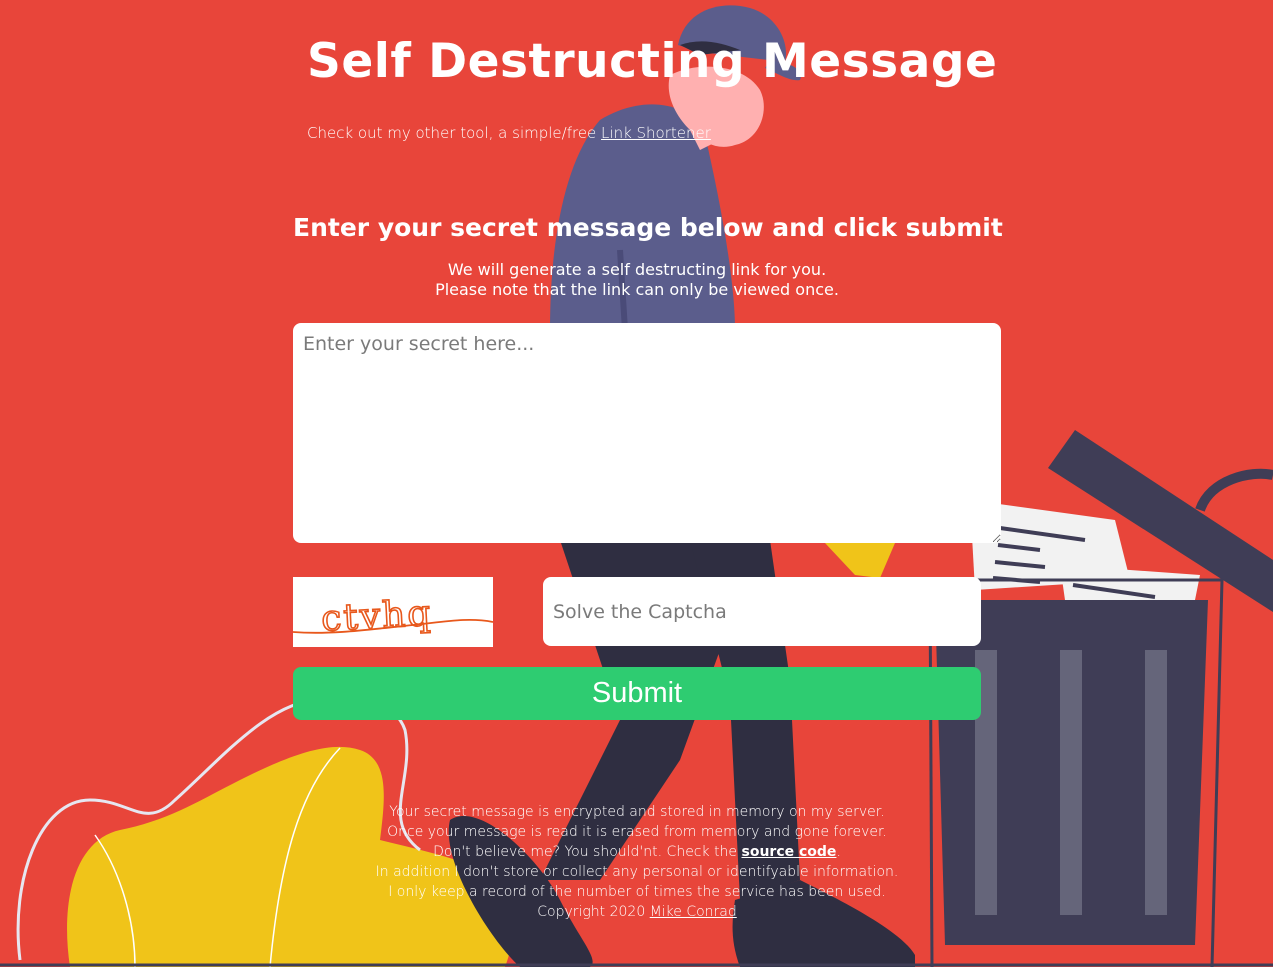  What do you see at coordinates (789, 852) in the screenshot?
I see `source-code-link: source code` at bounding box center [789, 852].